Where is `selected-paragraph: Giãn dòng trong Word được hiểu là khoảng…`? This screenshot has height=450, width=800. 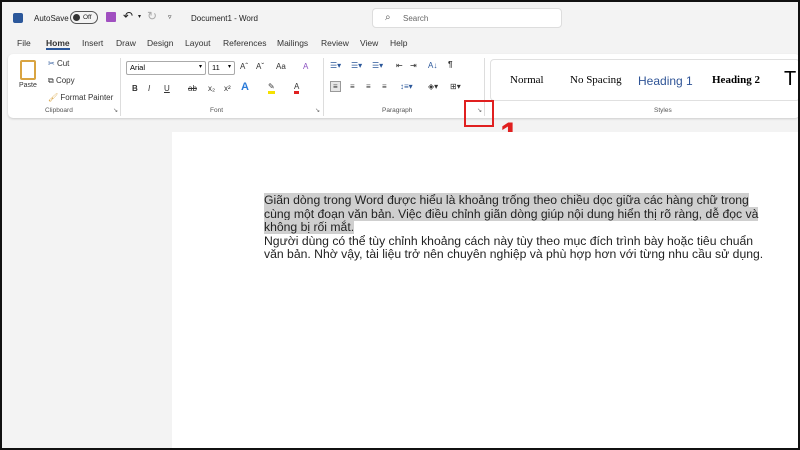
selected-paragraph: Giãn dòng trong Word được hiểu là khoảng… is located at coordinates (511, 214).